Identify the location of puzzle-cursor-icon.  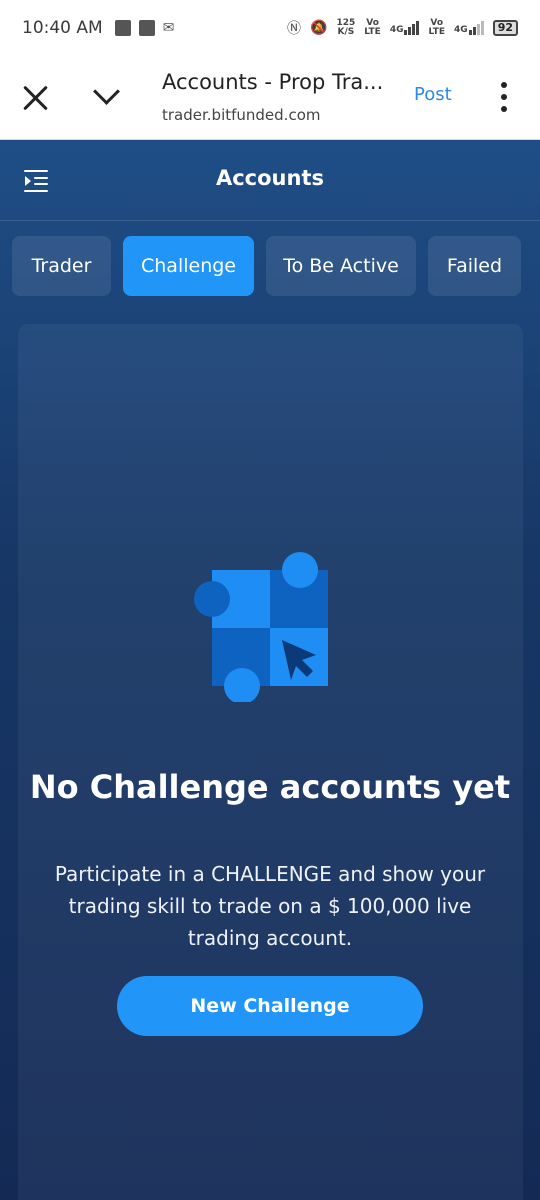
(261, 627).